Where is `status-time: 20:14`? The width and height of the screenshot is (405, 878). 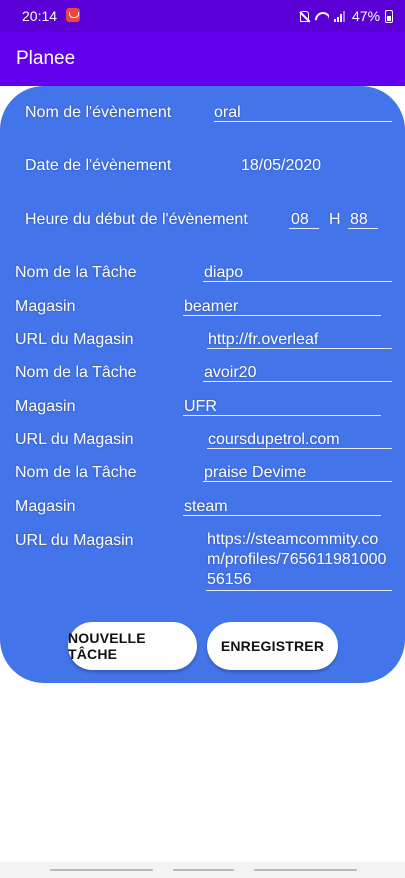 status-time: 20:14 is located at coordinates (40, 16).